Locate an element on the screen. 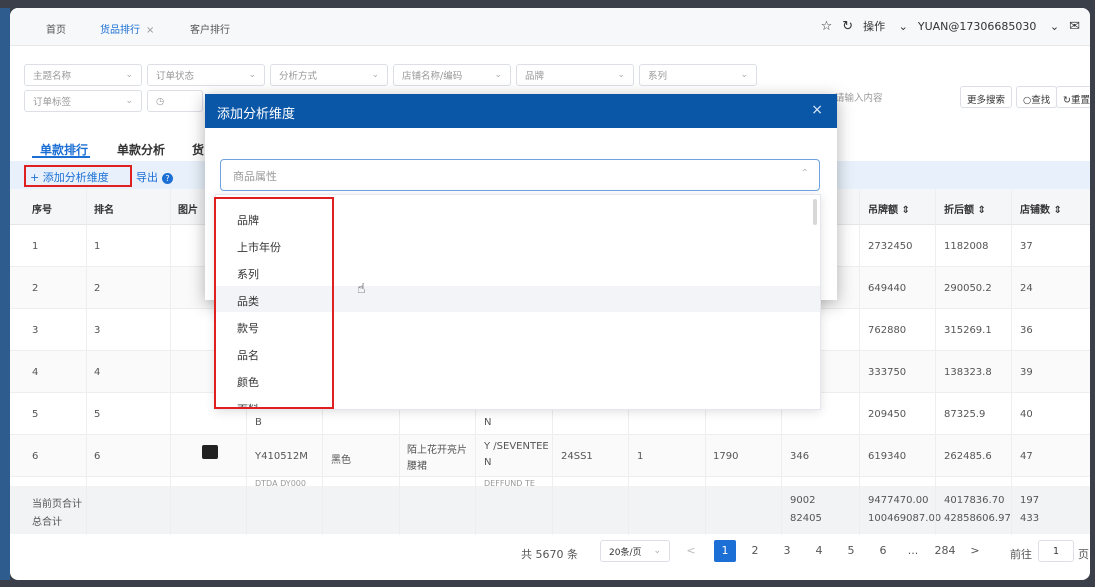  total-tag-all: 100469087.00 is located at coordinates (905, 518).